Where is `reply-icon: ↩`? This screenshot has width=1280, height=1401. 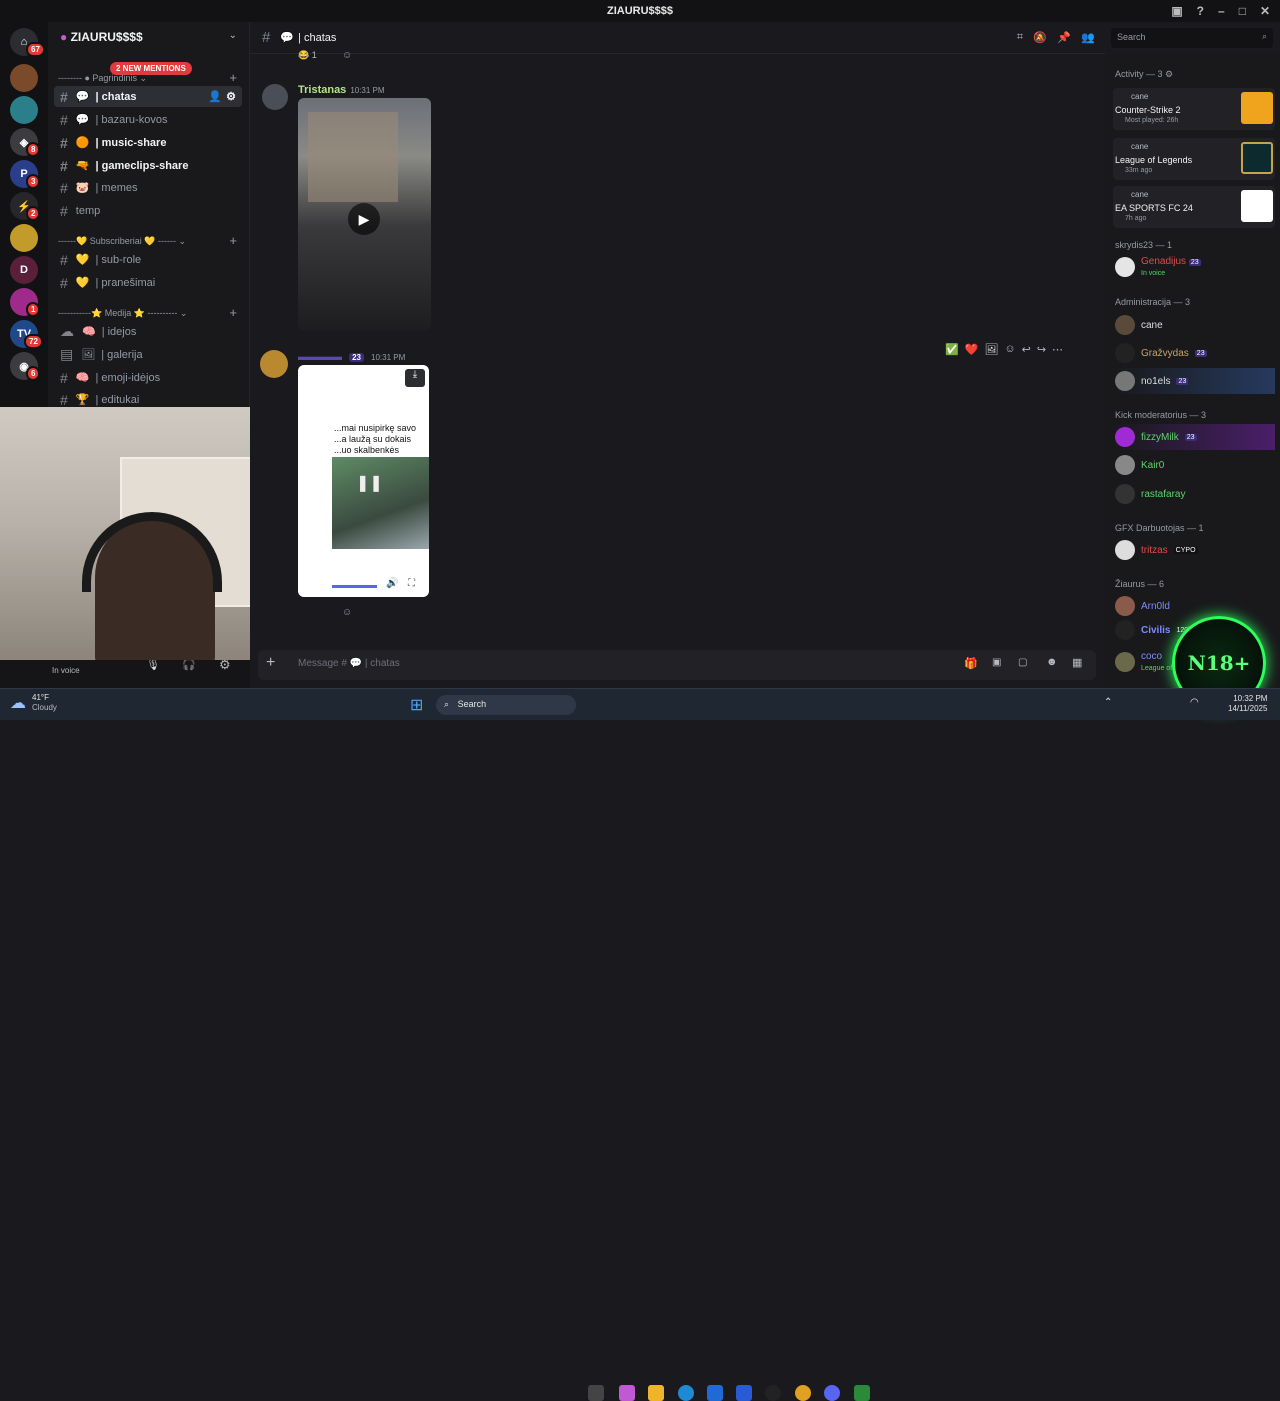 reply-icon: ↩ is located at coordinates (1026, 349).